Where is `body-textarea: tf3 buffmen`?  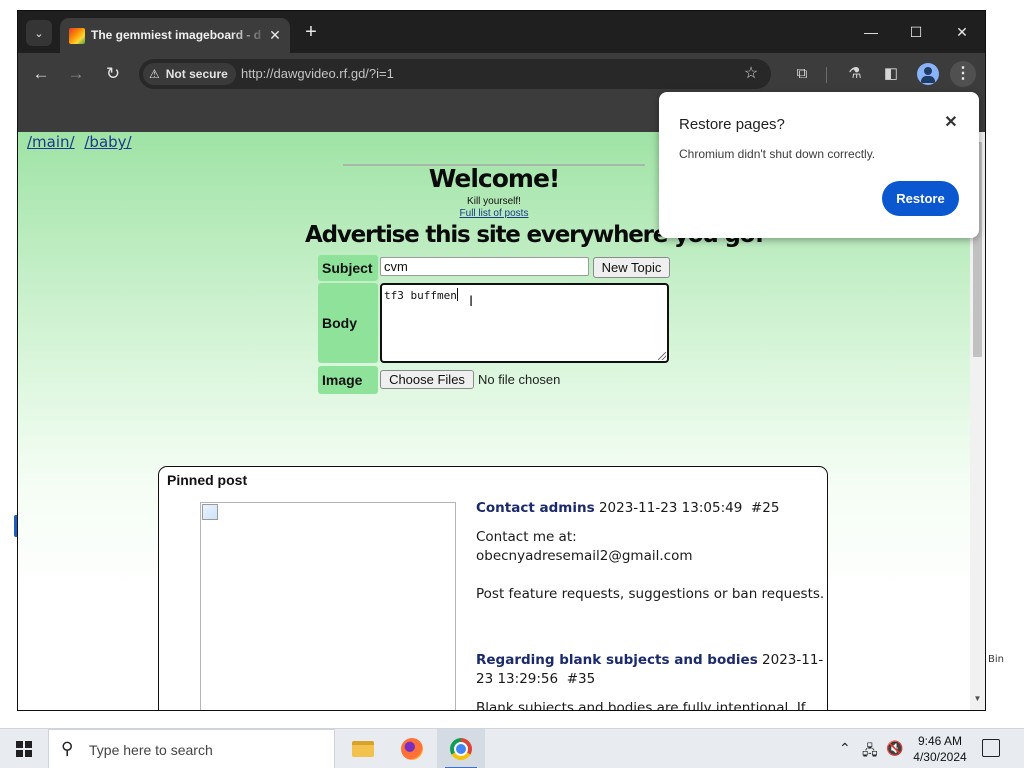 body-textarea: tf3 buffmen is located at coordinates (524, 323).